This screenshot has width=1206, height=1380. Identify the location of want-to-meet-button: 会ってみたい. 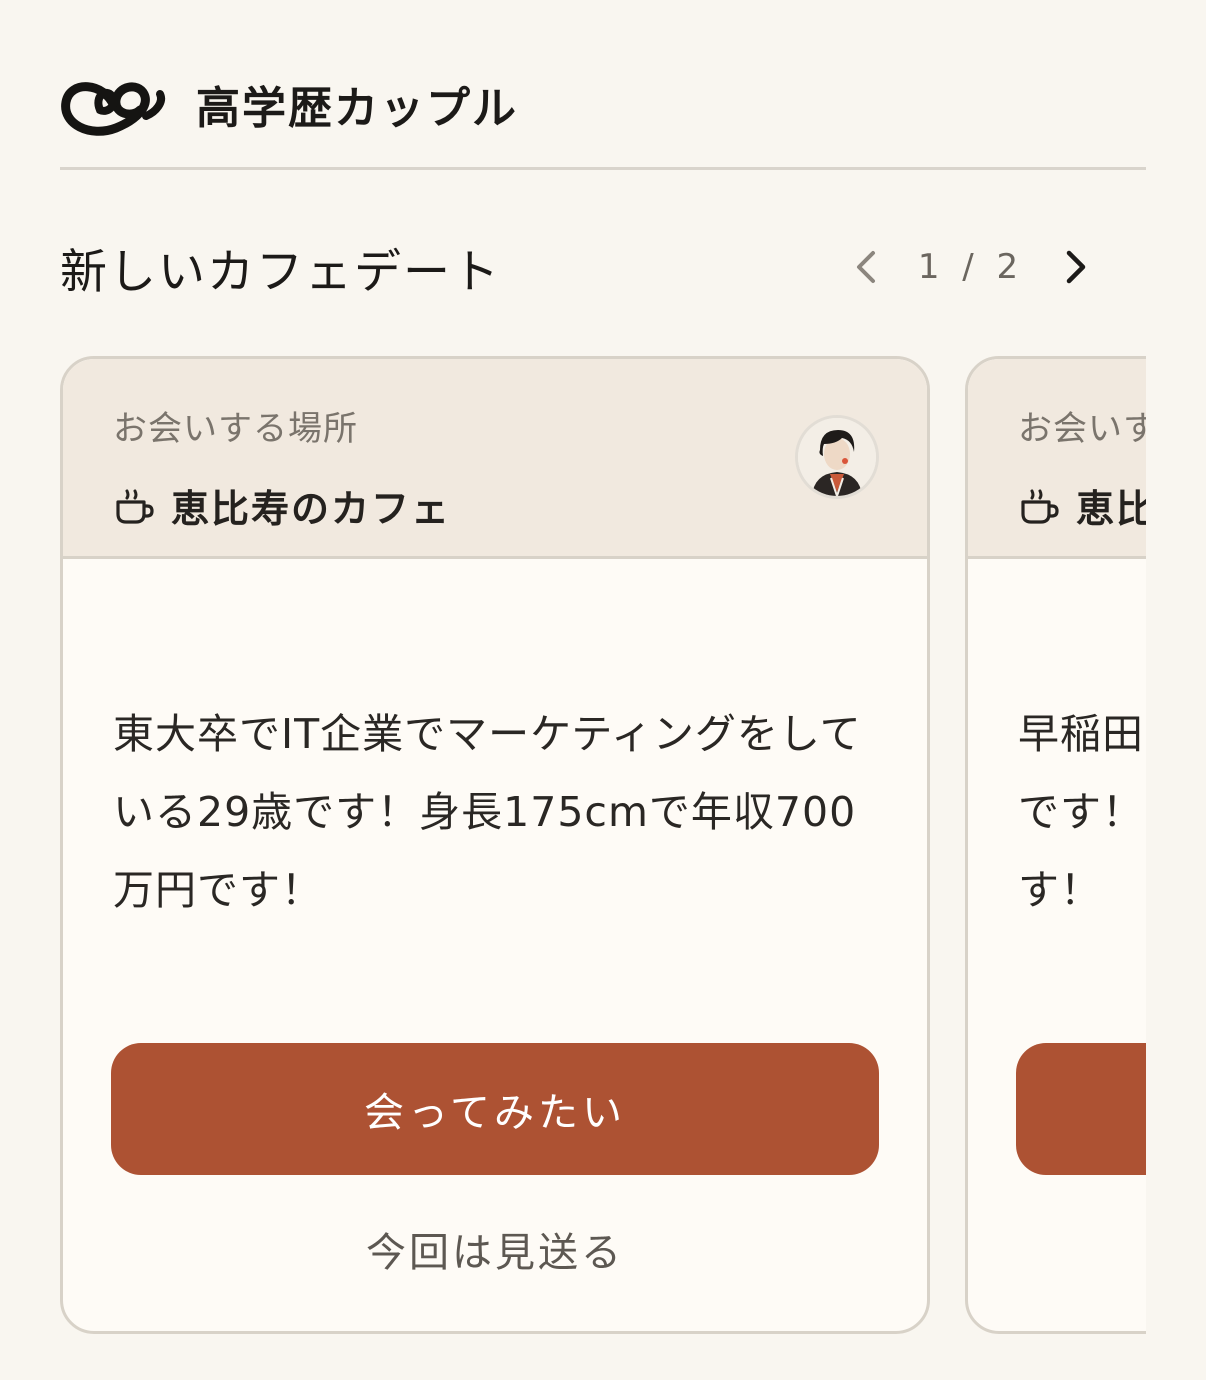
(495, 1109).